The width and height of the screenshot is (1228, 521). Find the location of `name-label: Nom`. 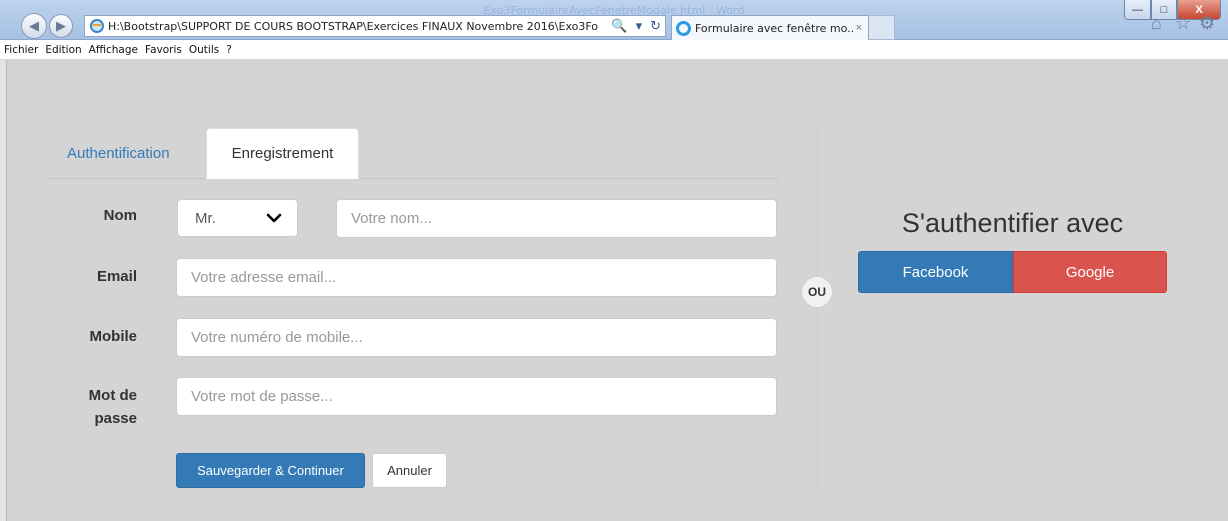

name-label: Nom is located at coordinates (120, 215).